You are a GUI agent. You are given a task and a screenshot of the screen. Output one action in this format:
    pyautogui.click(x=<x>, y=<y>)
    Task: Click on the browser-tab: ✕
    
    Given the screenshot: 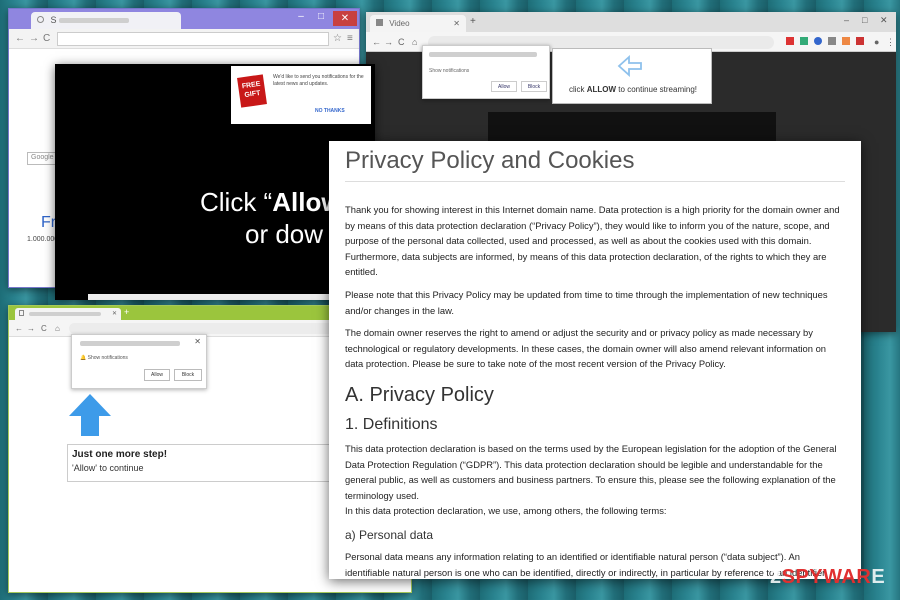 What is the action you would take?
    pyautogui.click(x=68, y=314)
    